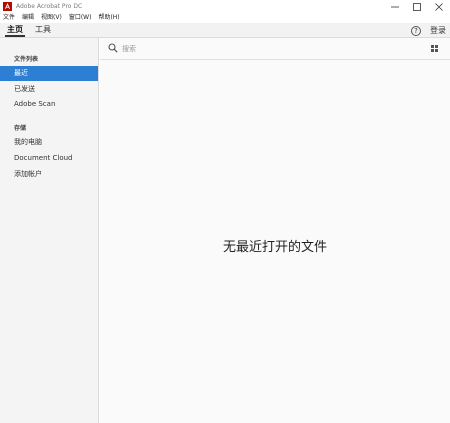 The image size is (450, 423). What do you see at coordinates (274, 247) in the screenshot?
I see `empty-state-message: 无最近打开的文件` at bounding box center [274, 247].